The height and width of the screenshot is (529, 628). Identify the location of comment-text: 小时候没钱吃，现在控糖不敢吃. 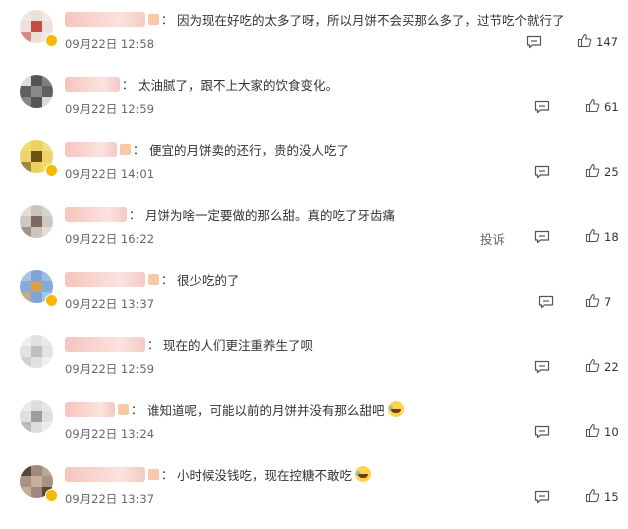
(265, 475).